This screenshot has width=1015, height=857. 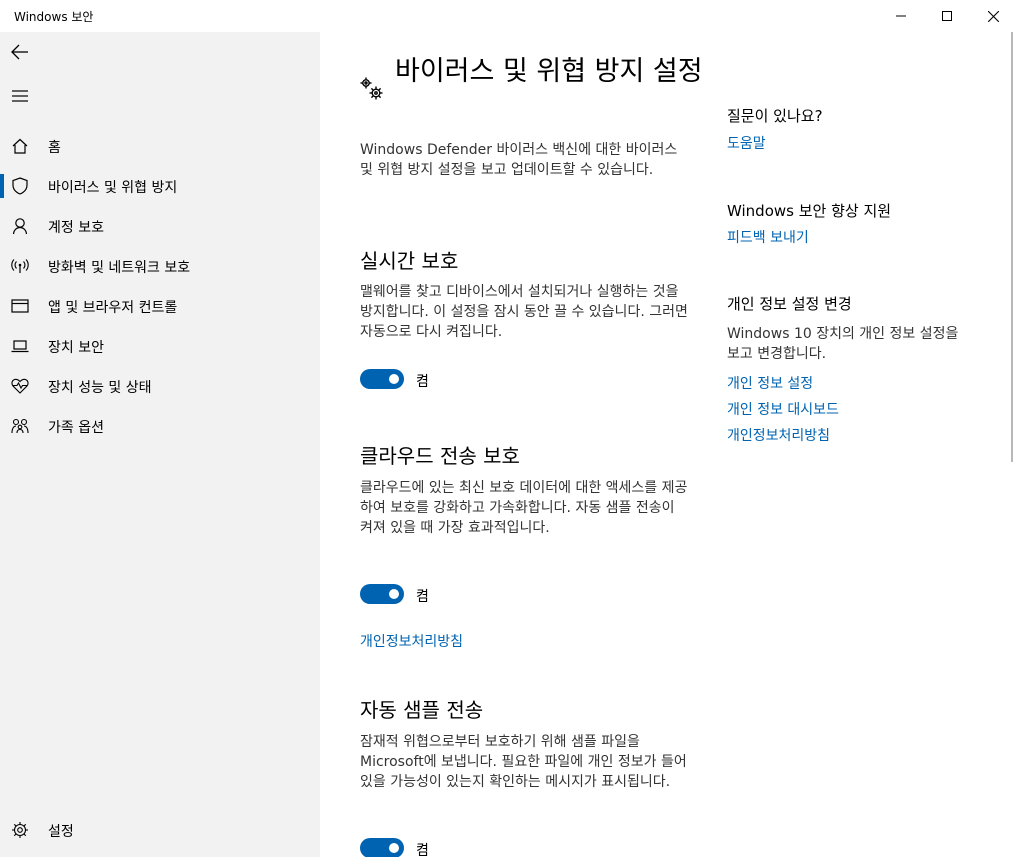 What do you see at coordinates (160, 346) in the screenshot?
I see `sidebar-item-device-security: 장치 보안` at bounding box center [160, 346].